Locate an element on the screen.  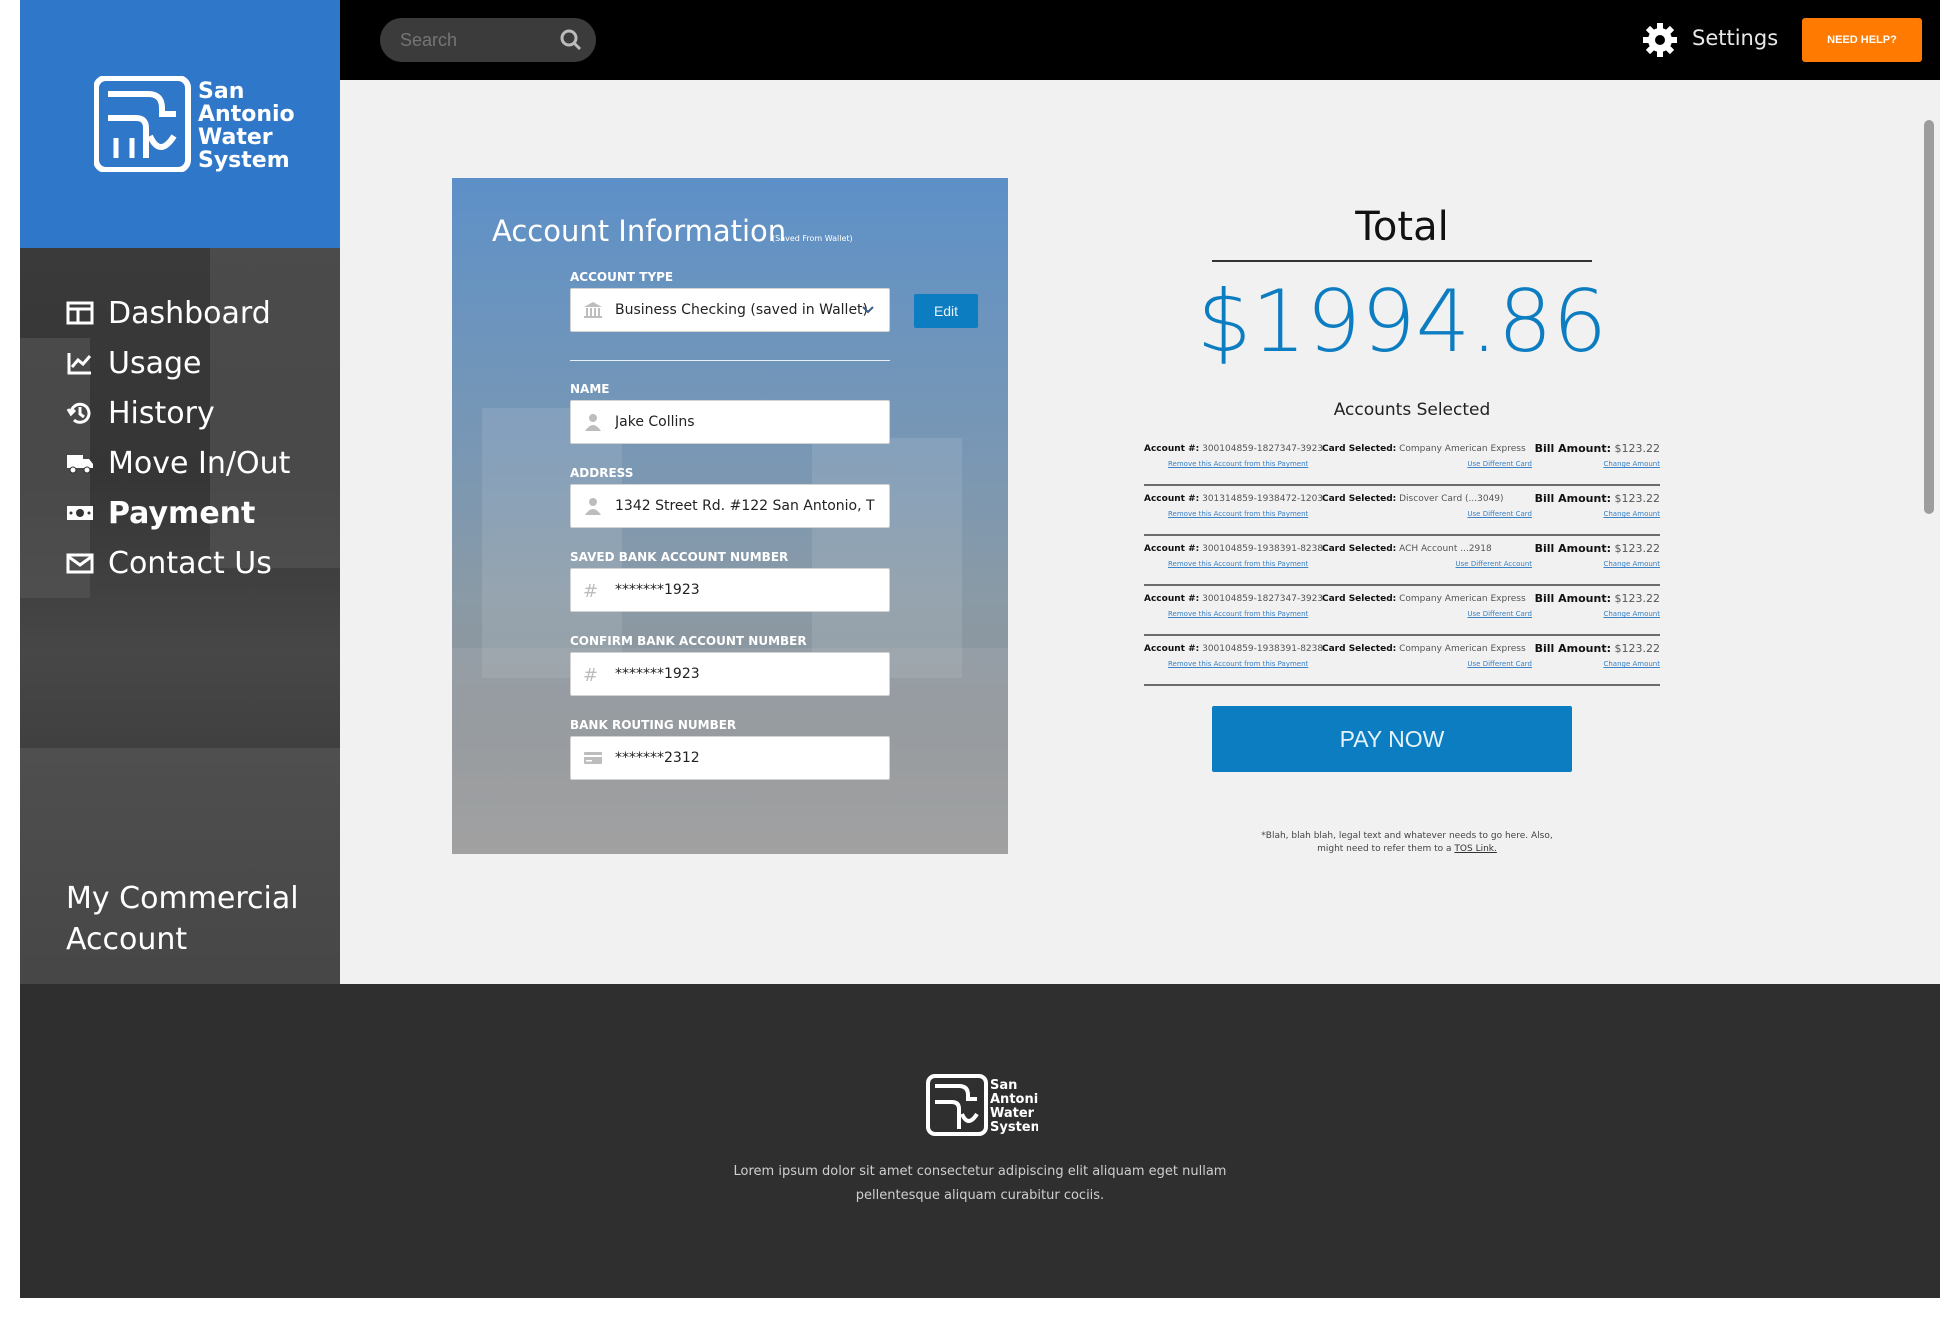
footer-saws-logo: San Antonio Water System is located at coordinates (982, 1106).